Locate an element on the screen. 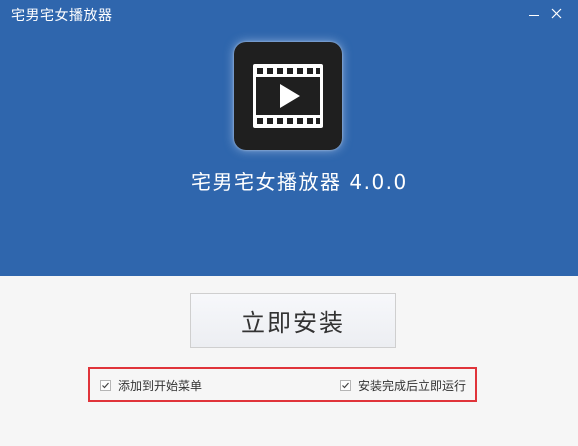  install-now-button: 立即安装 is located at coordinates (293, 320).